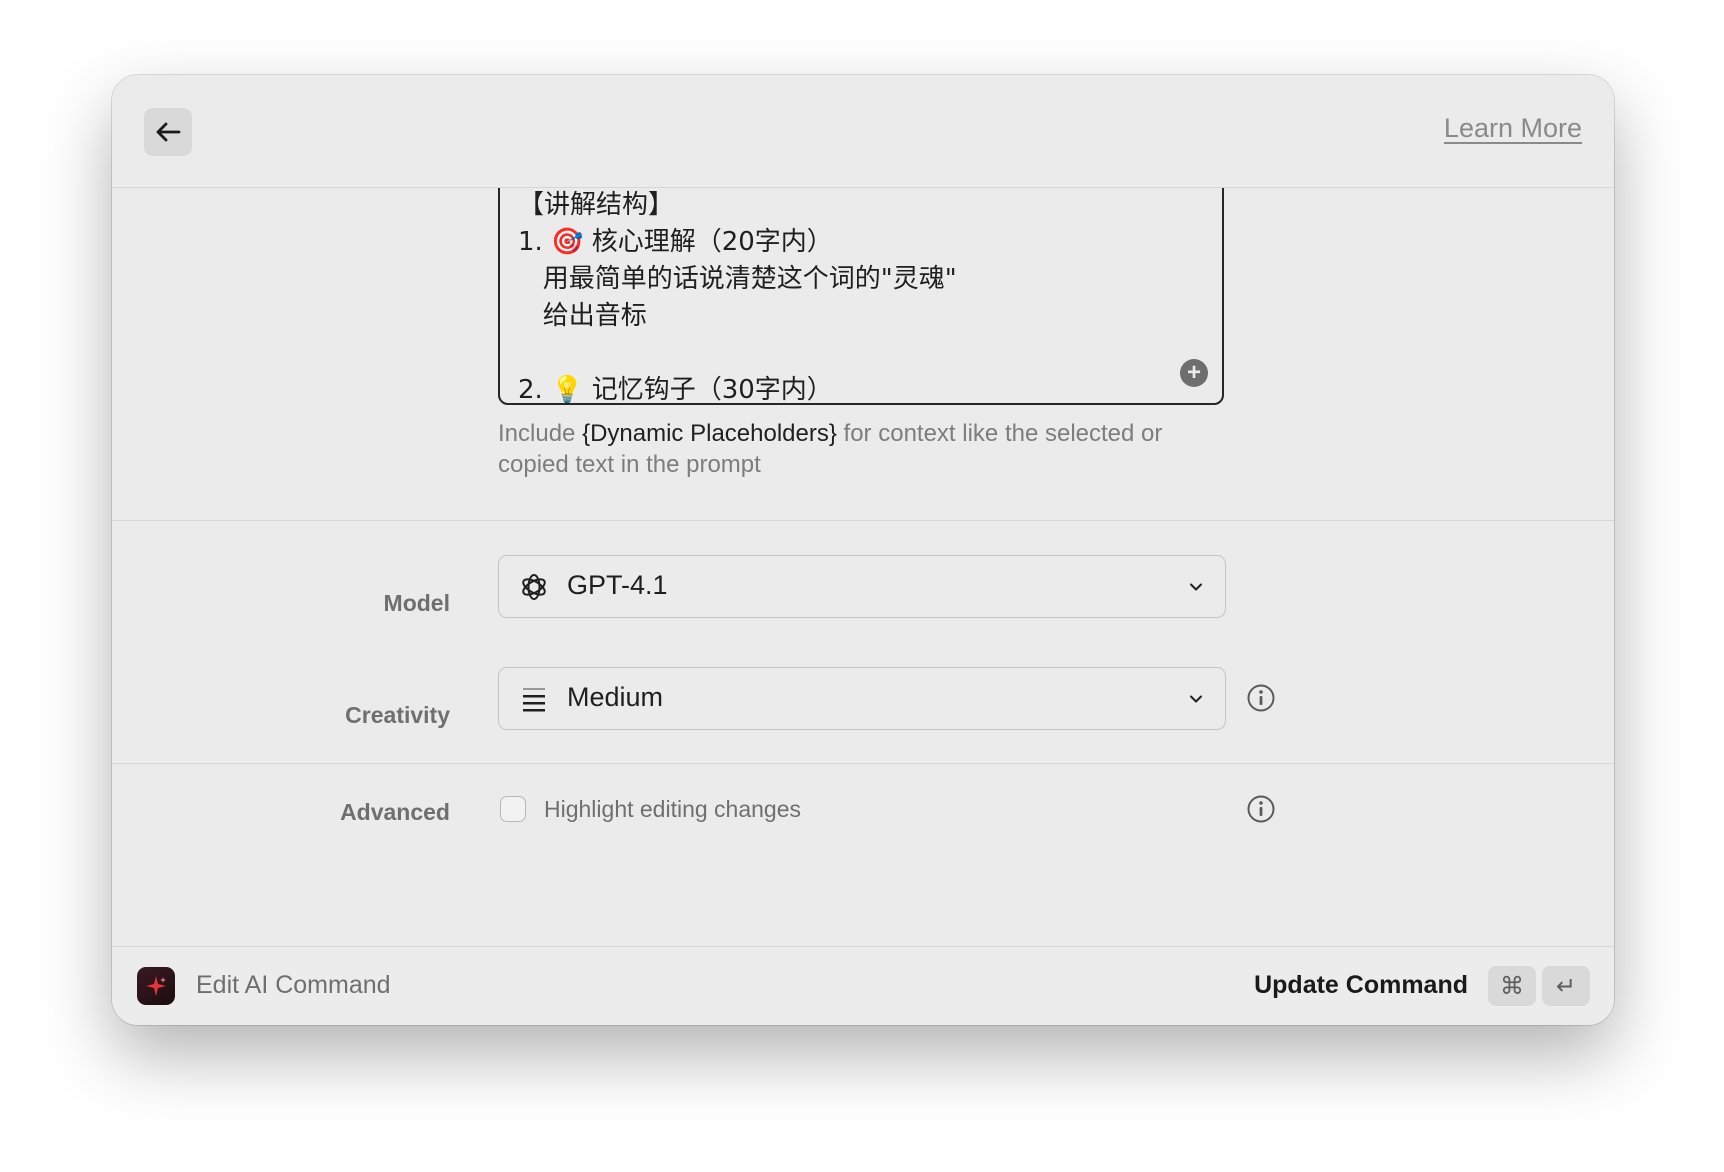 This screenshot has width=1724, height=1172. I want to click on dynamic-placeholders-link: {Dynamic Placeholders}, so click(709, 433).